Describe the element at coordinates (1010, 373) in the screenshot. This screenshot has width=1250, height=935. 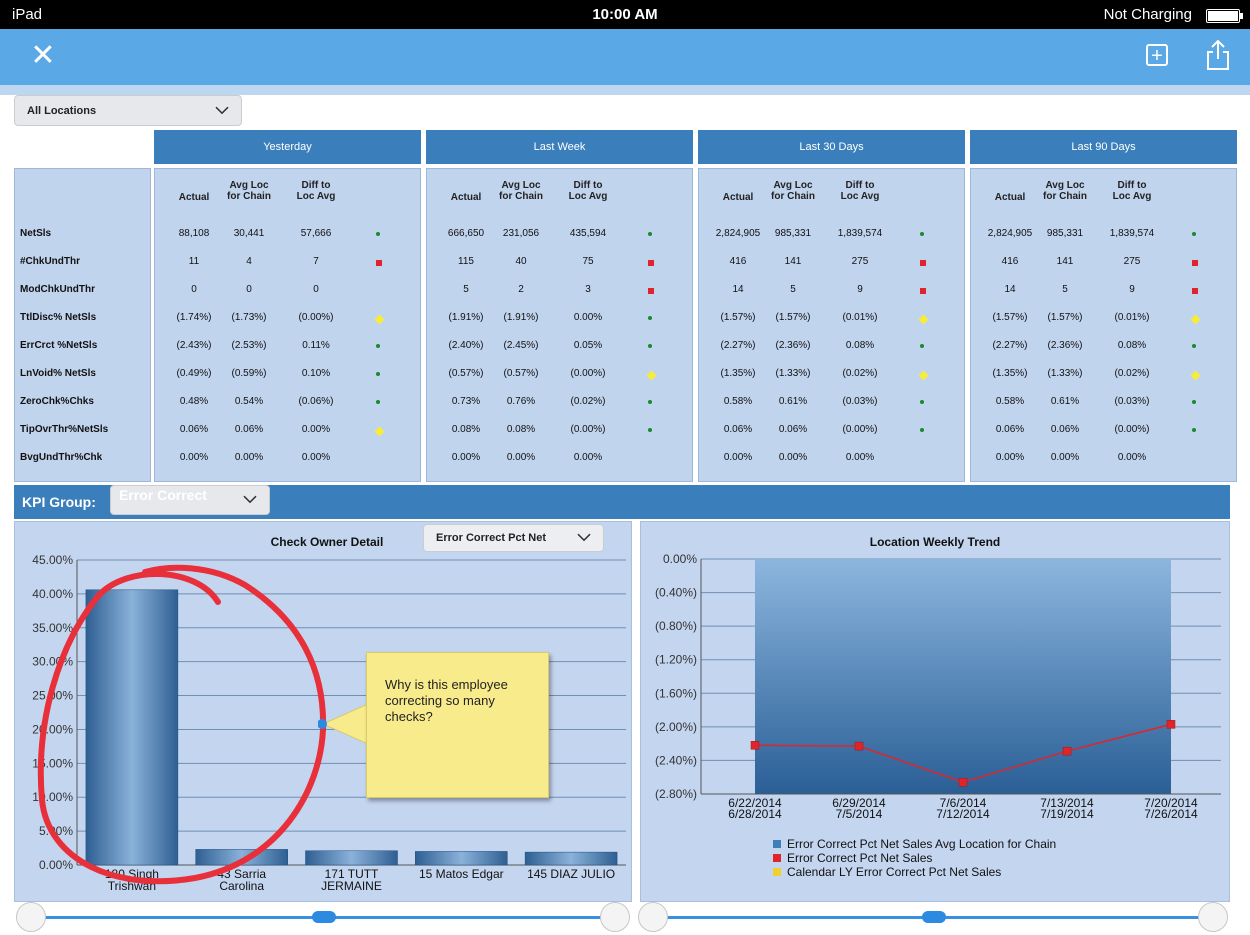
I see `kpi-value-actual: (1.35%)` at that location.